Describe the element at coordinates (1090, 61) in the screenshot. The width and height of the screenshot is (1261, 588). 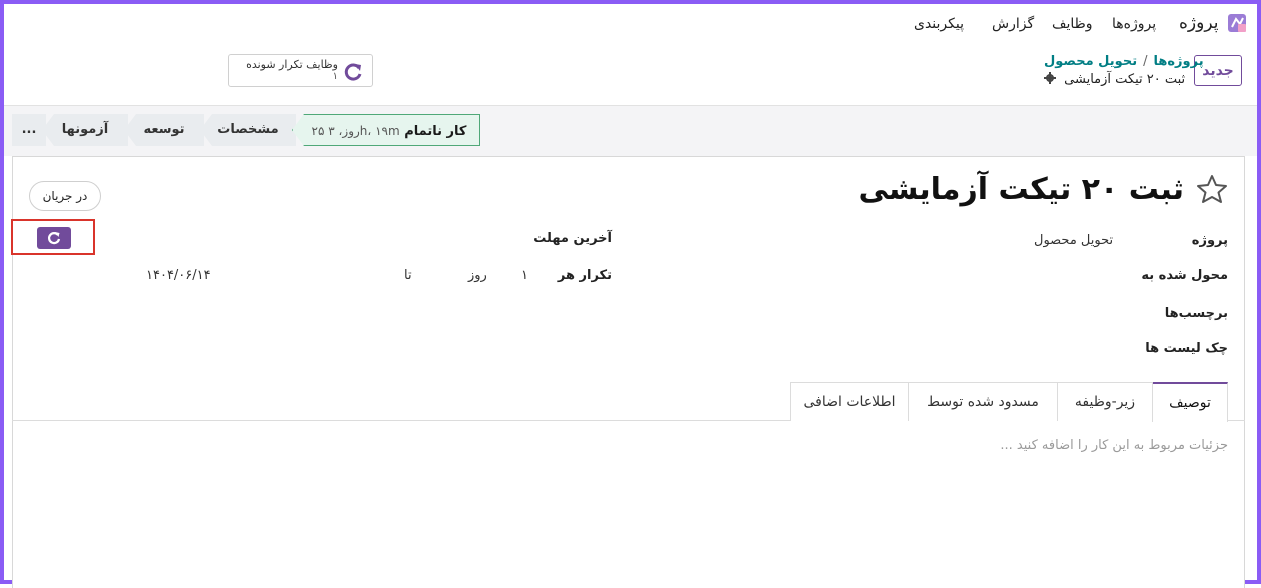
I see `breadcrumb-product-delivery: تحویل محصول` at that location.